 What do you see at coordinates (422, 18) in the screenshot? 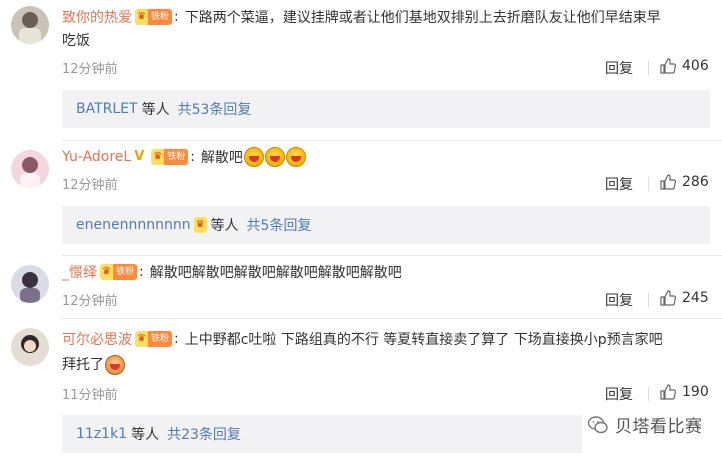
I see `comment-text: 下路两个菜逼，建议挂牌或者让他们基地双排别上去折磨队友让他们早结束早` at bounding box center [422, 18].